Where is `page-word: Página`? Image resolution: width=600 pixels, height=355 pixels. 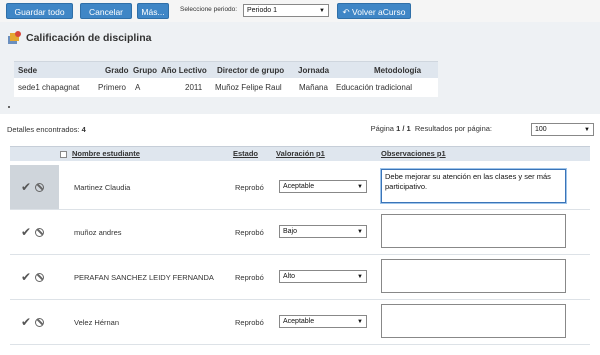
page-word: Página is located at coordinates (382, 128).